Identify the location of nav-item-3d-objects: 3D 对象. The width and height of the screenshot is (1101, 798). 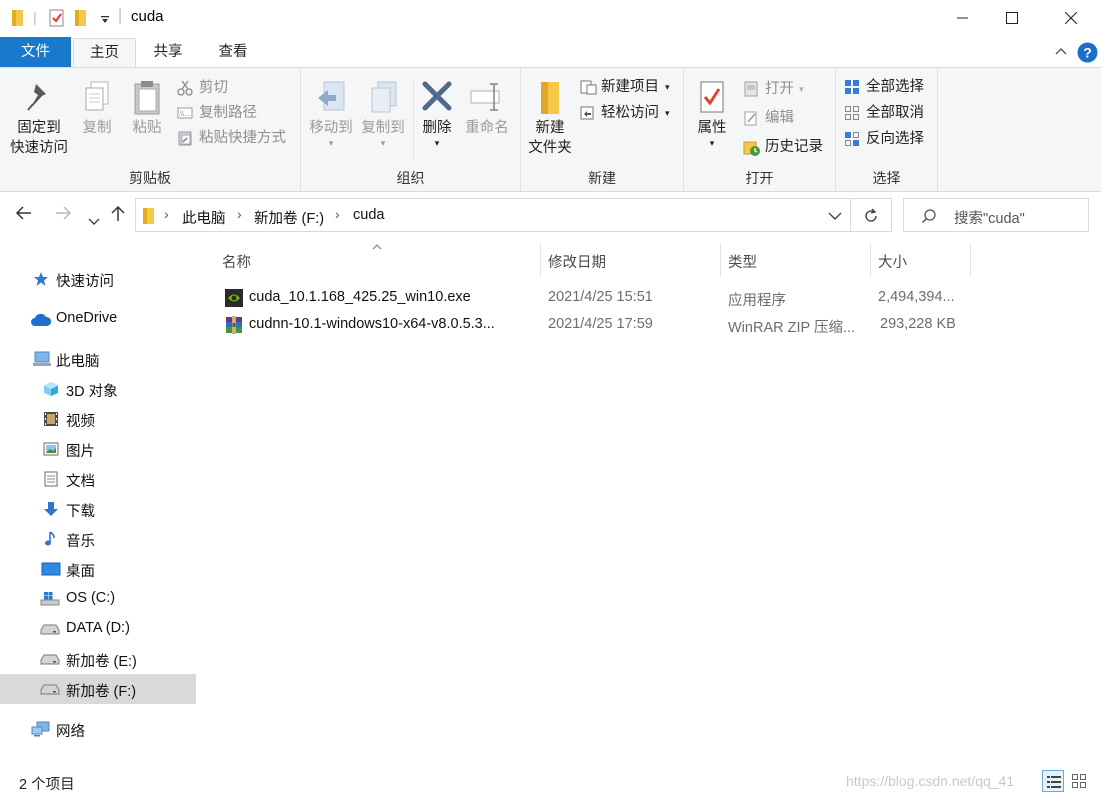
(98, 389).